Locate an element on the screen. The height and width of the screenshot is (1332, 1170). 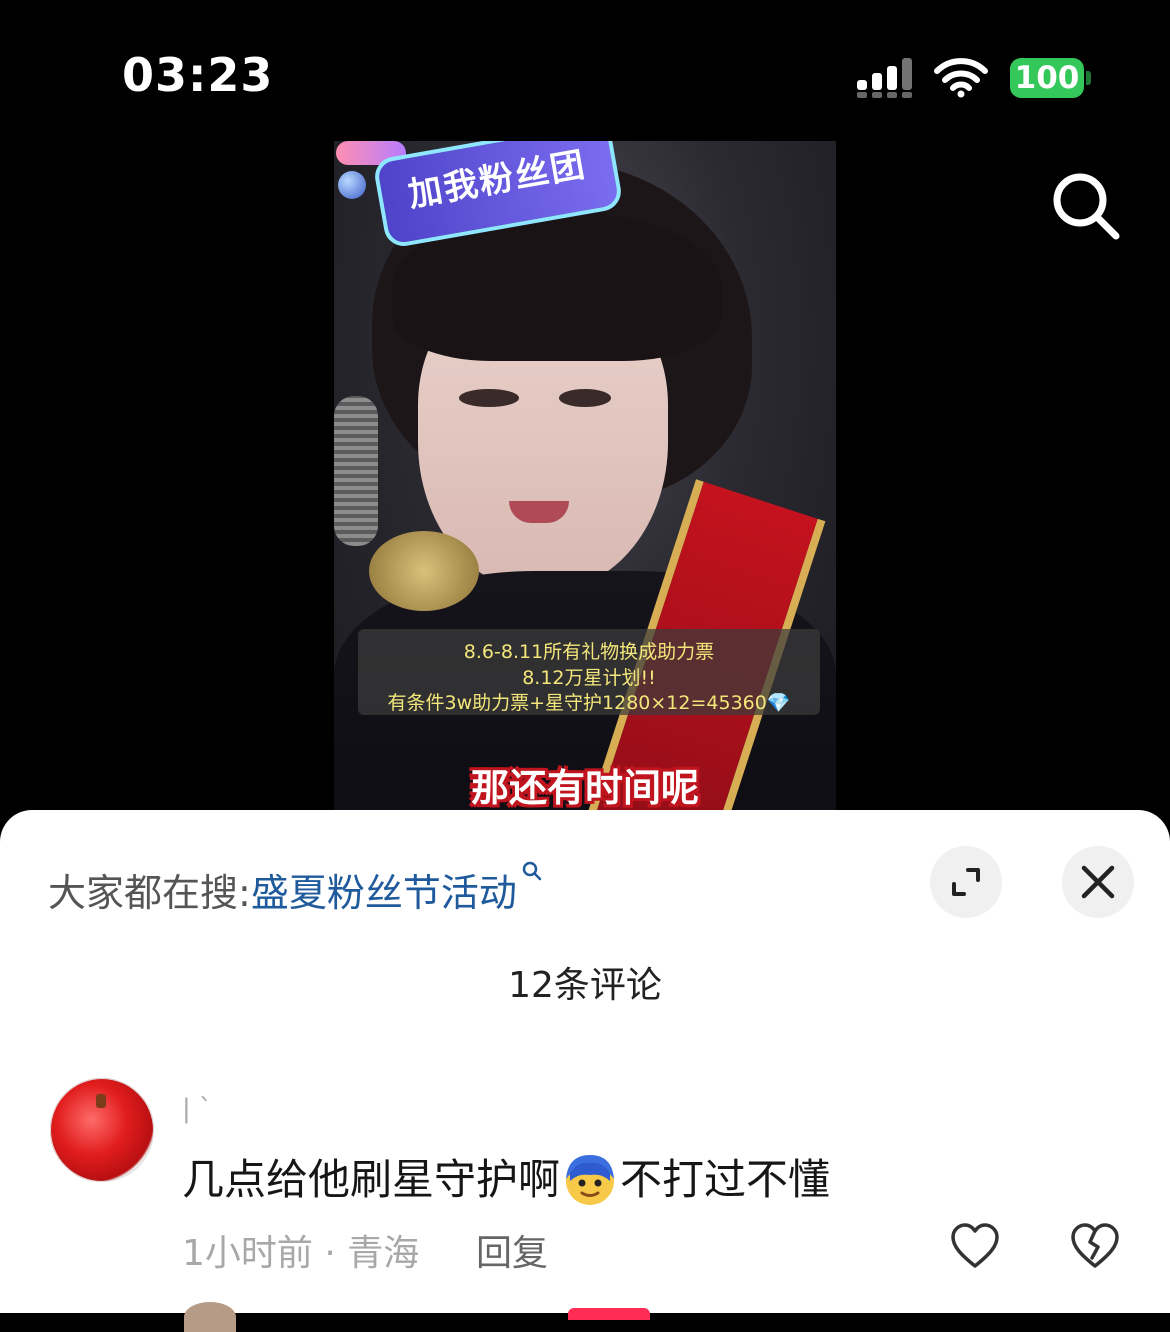
battery-indicator: 100 is located at coordinates (1051, 78).